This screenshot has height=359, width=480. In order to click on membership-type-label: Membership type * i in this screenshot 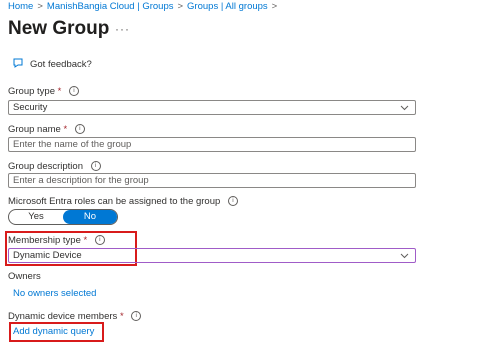, I will do `click(56, 240)`.